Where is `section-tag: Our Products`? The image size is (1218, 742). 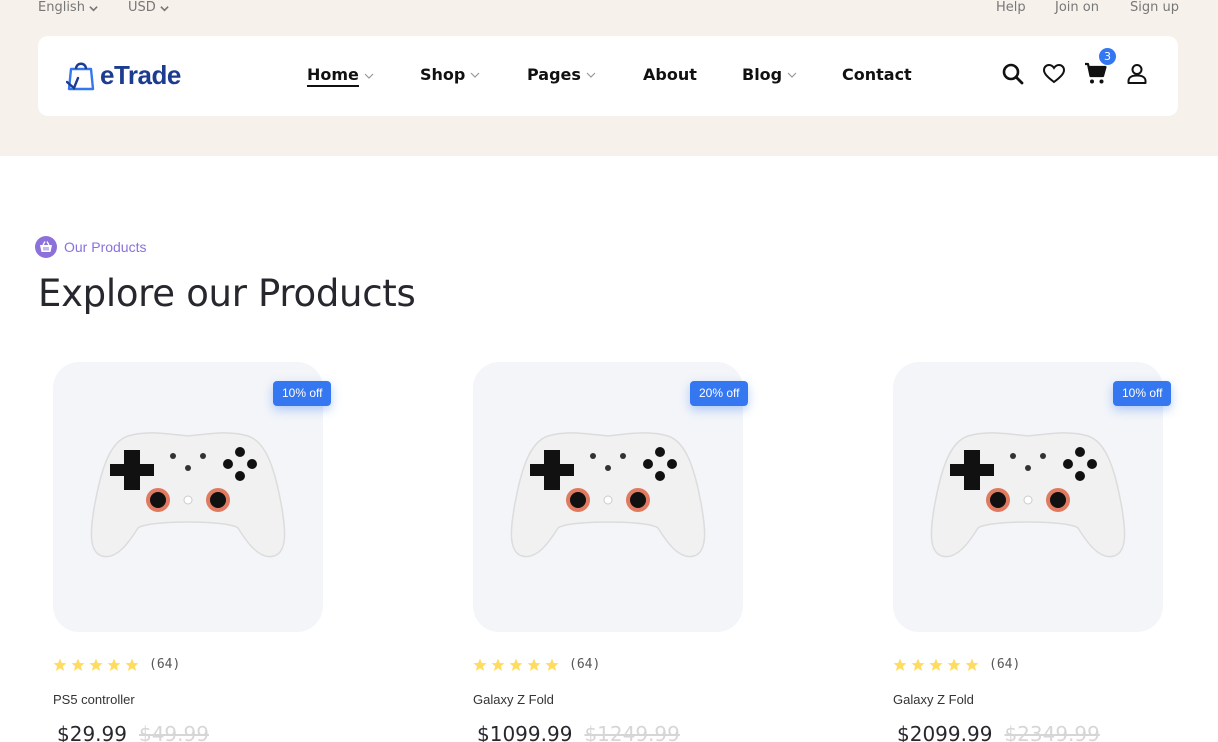
section-tag: Our Products is located at coordinates (90, 247).